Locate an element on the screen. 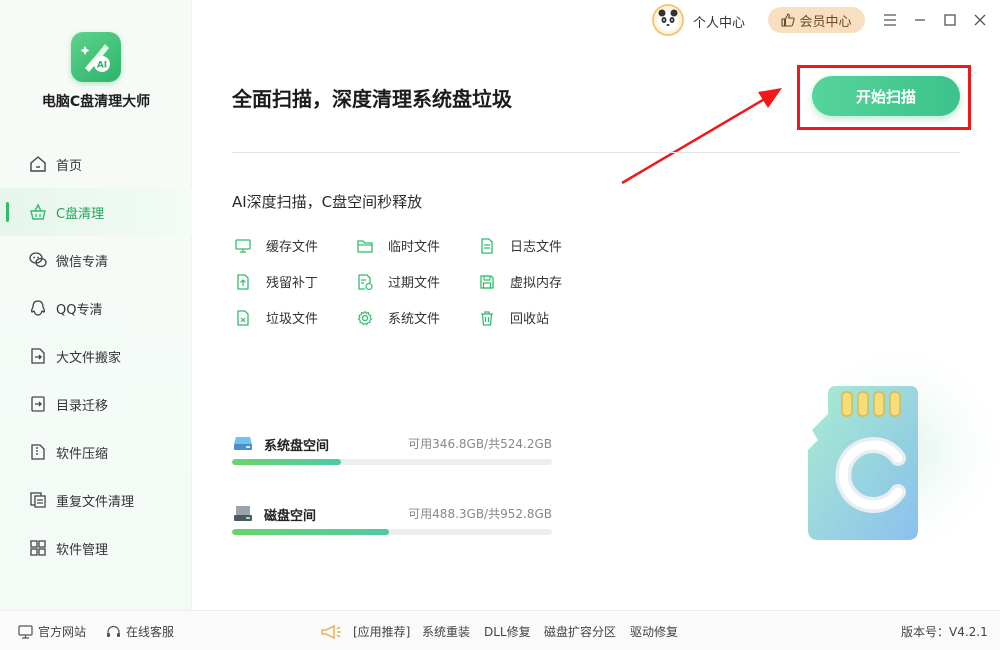 This screenshot has width=1000, height=650. feature-item-recycle: 回收站 is located at coordinates (513, 317).